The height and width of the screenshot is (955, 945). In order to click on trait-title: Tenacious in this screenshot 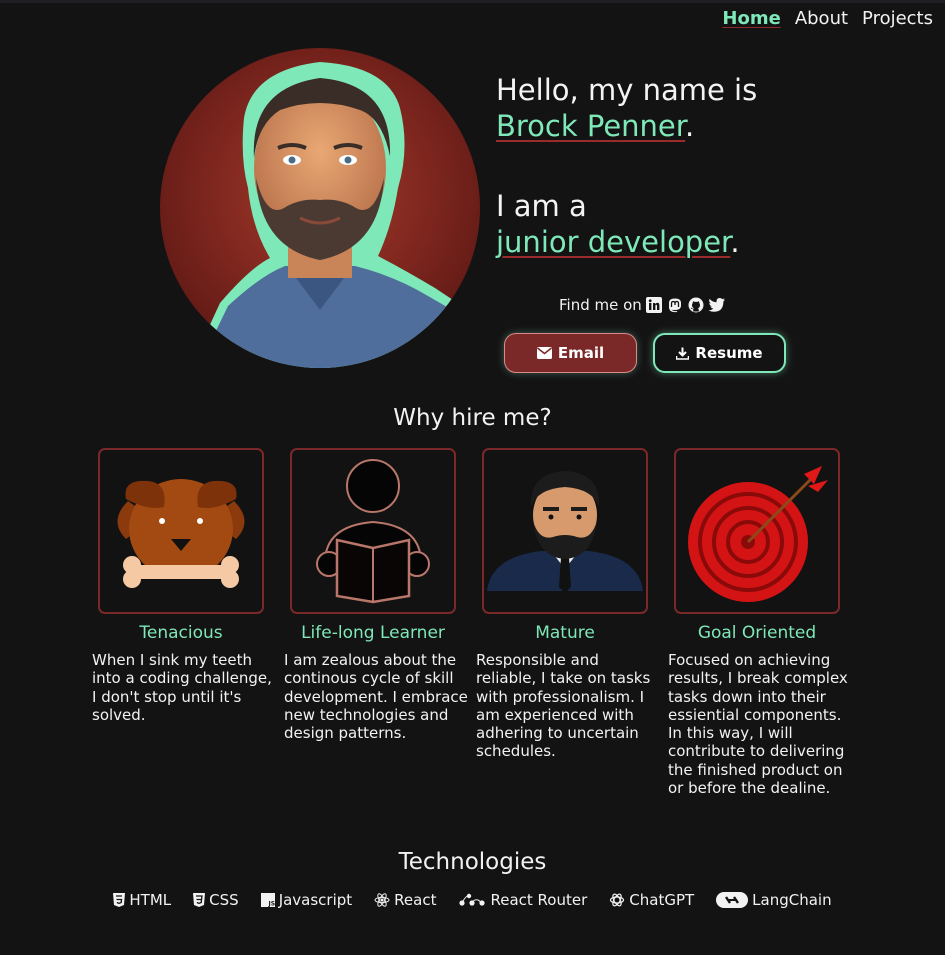, I will do `click(181, 633)`.